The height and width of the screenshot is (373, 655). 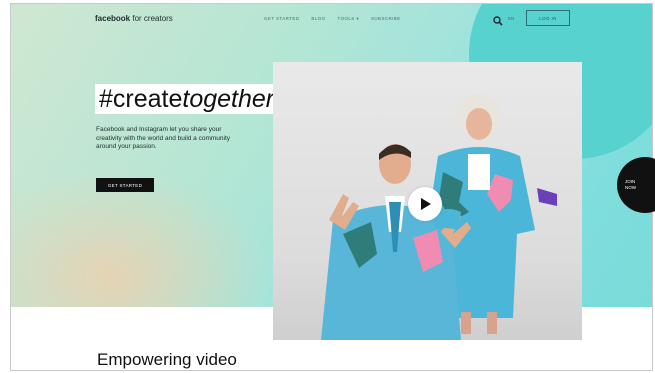 What do you see at coordinates (167, 359) in the screenshot?
I see `section-title: Empowering video` at bounding box center [167, 359].